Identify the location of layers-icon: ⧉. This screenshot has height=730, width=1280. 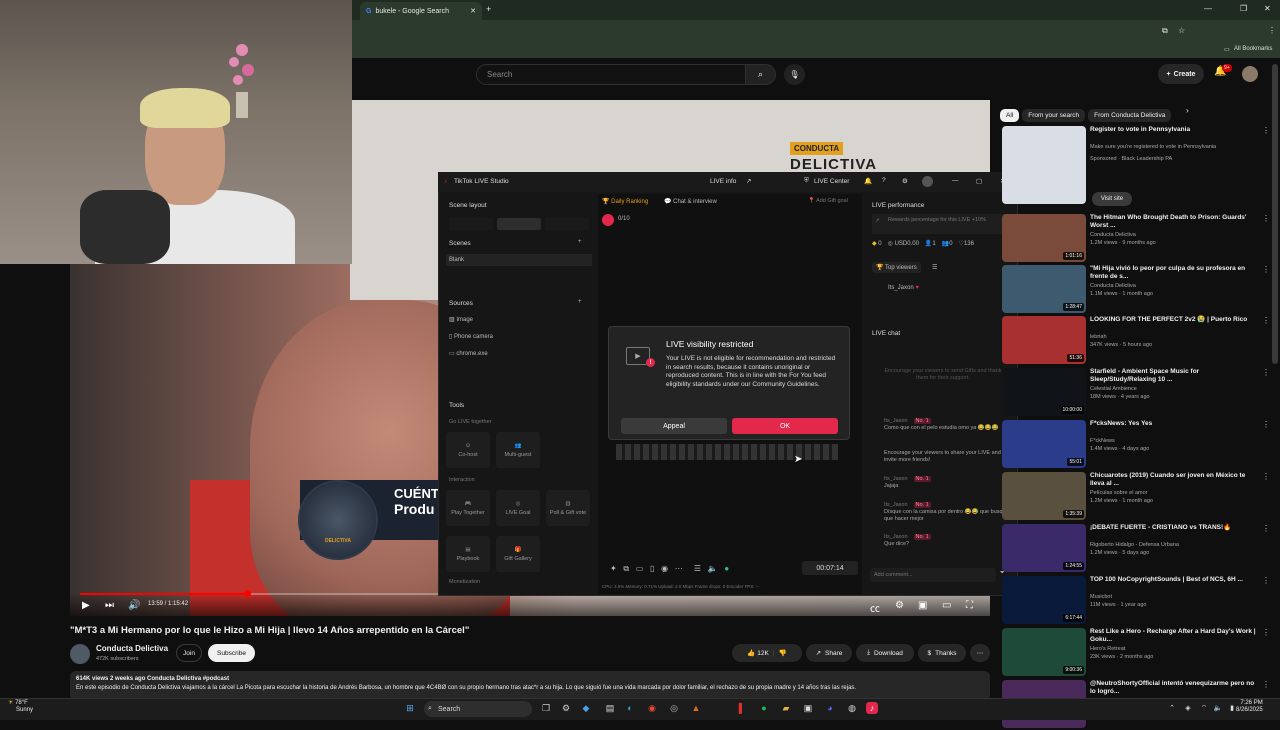
(626, 568).